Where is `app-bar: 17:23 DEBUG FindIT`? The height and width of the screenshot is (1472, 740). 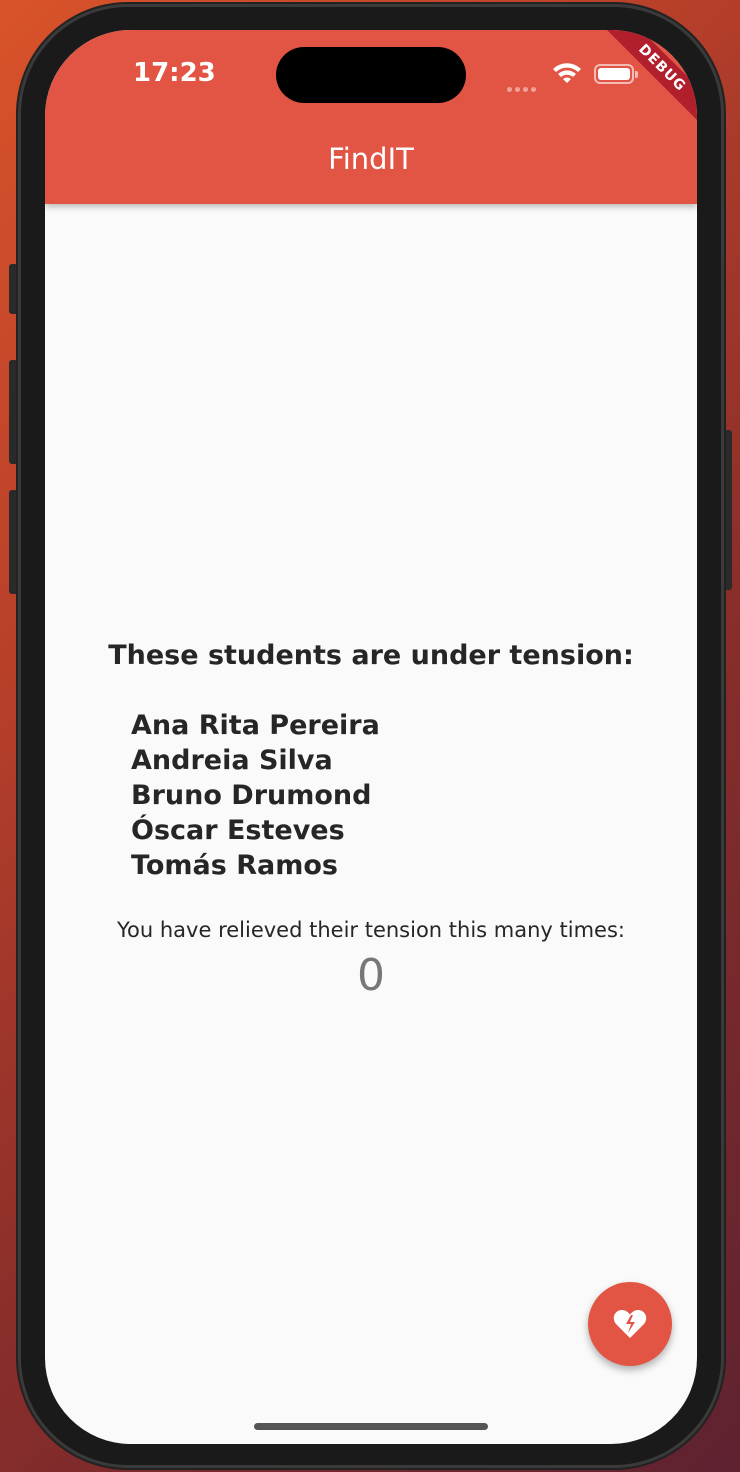 app-bar: 17:23 DEBUG FindIT is located at coordinates (371, 117).